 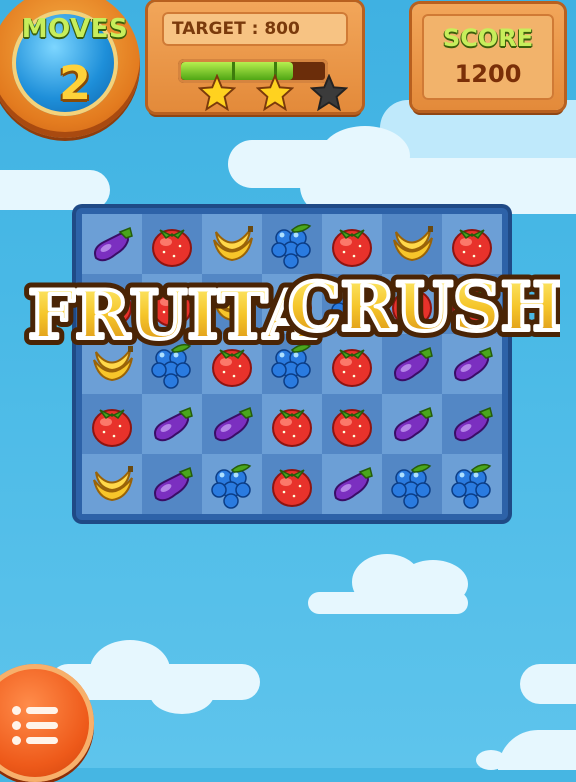 What do you see at coordinates (172, 315) in the screenshot?
I see `logo-text-1: FRUITA` at bounding box center [172, 315].